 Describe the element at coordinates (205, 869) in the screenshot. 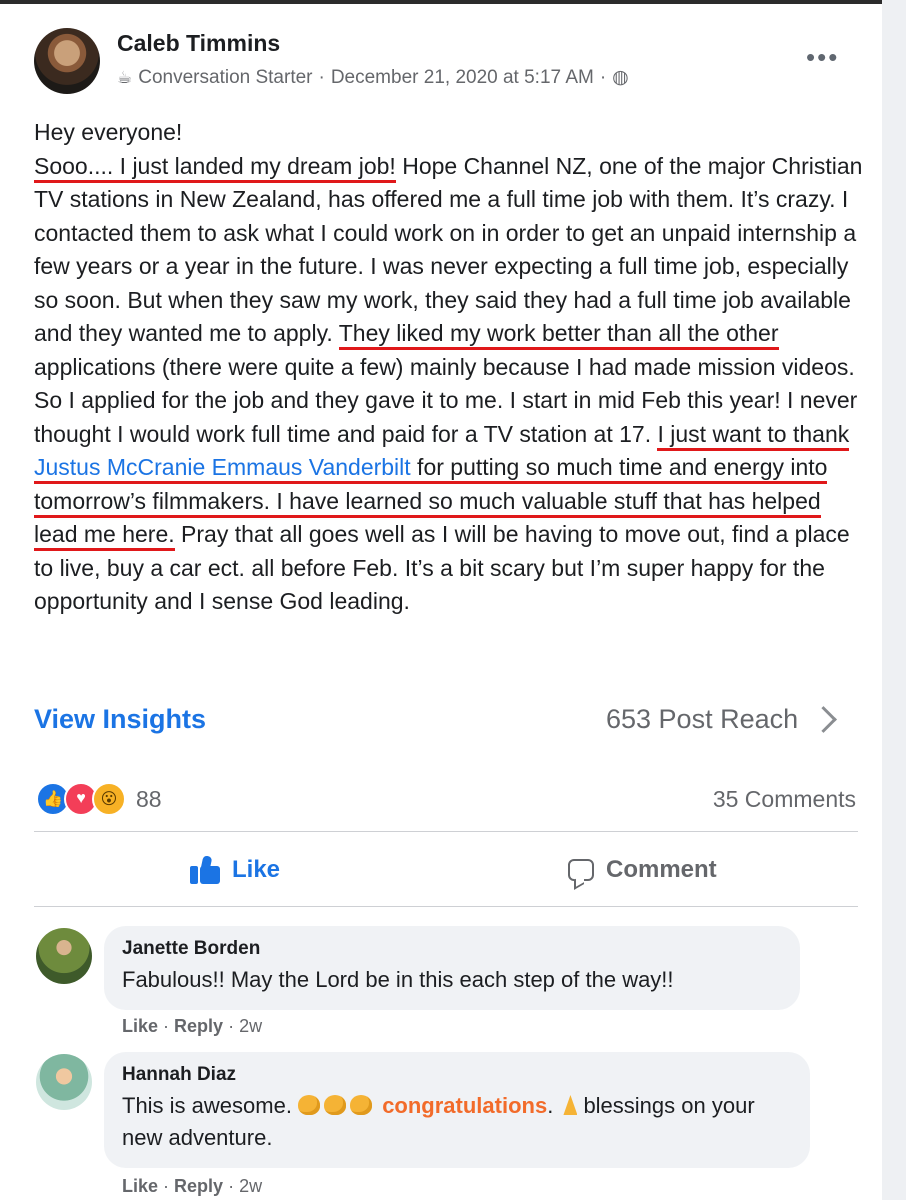

I see `thumbs-up-icon` at that location.